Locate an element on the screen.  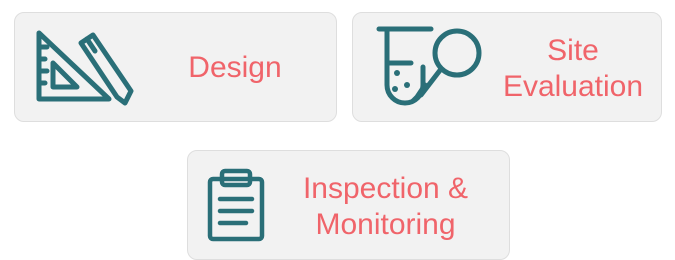
clipboard-icon is located at coordinates (236, 205).